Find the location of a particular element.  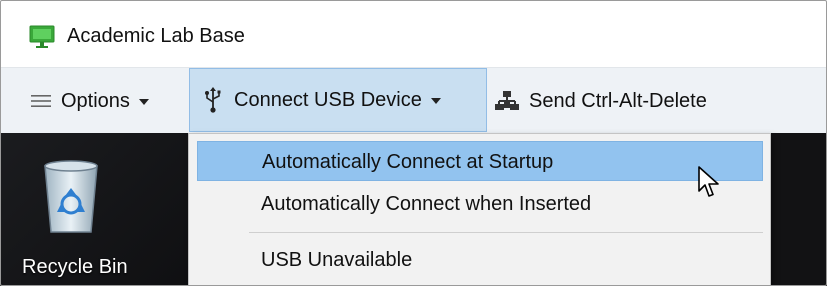

usb-icon is located at coordinates (213, 100).